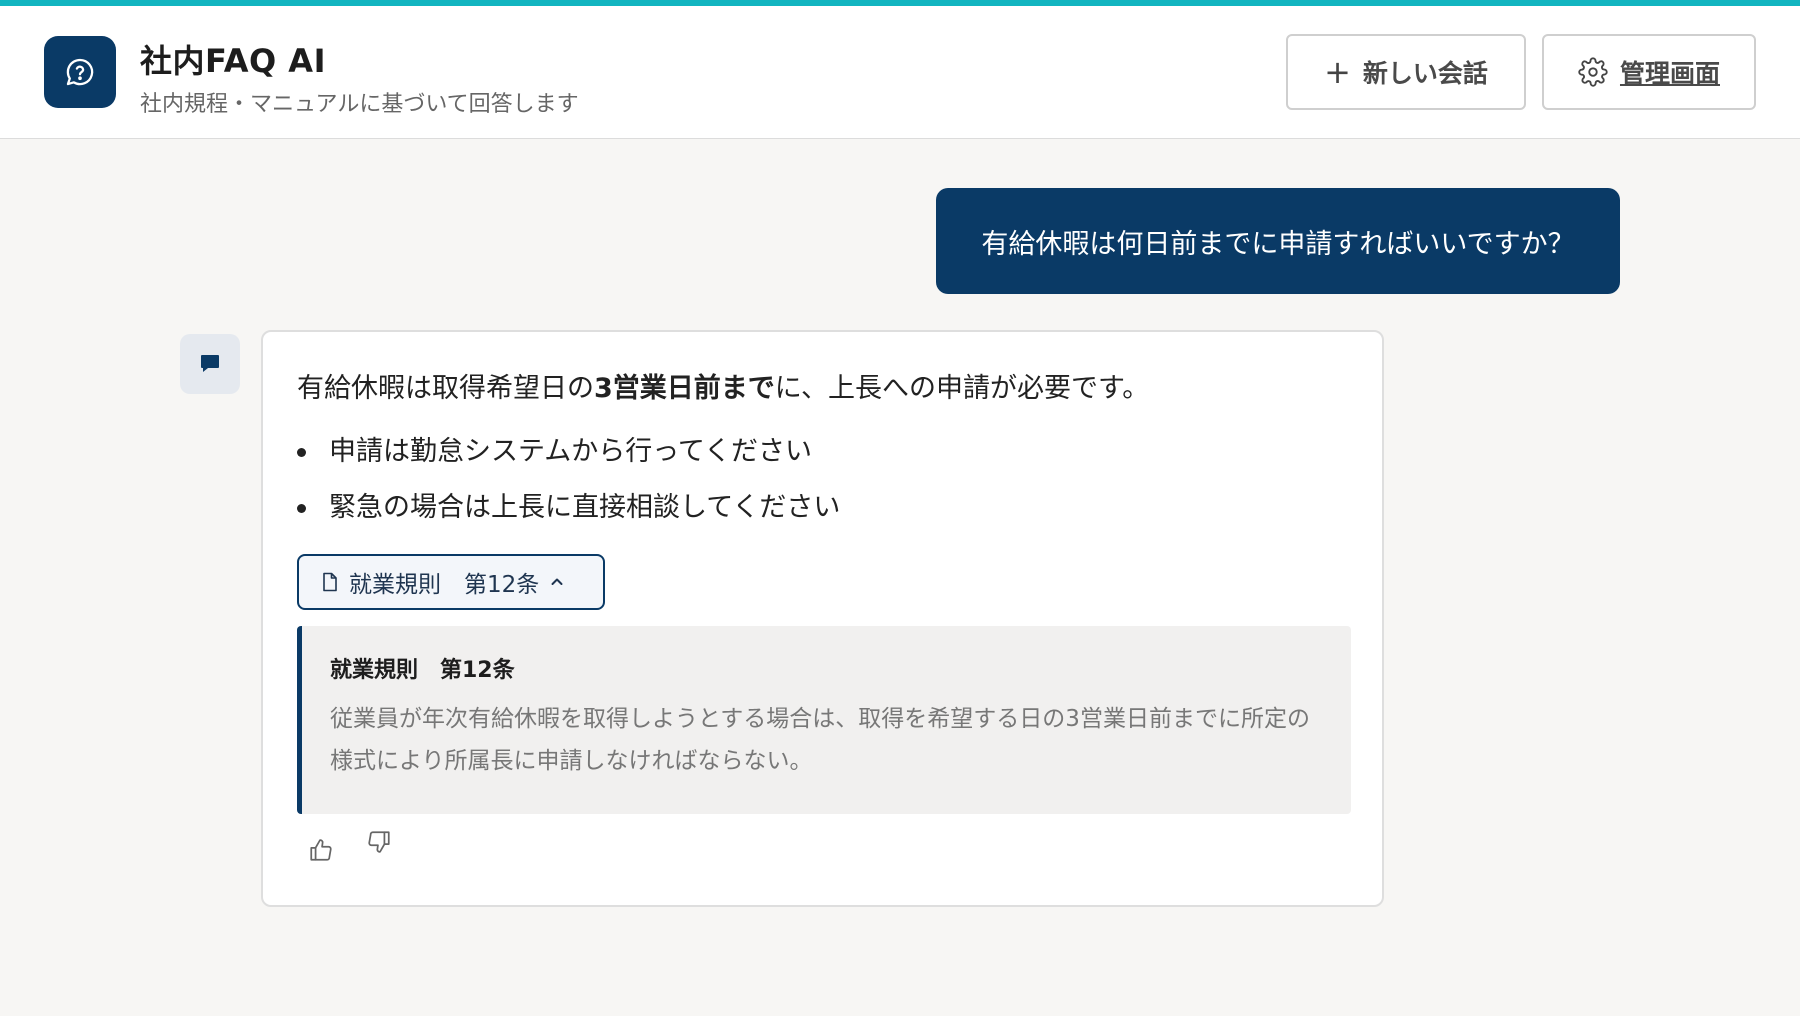 The width and height of the screenshot is (1800, 1016). What do you see at coordinates (557, 581) in the screenshot?
I see `chevron-up-icon` at bounding box center [557, 581].